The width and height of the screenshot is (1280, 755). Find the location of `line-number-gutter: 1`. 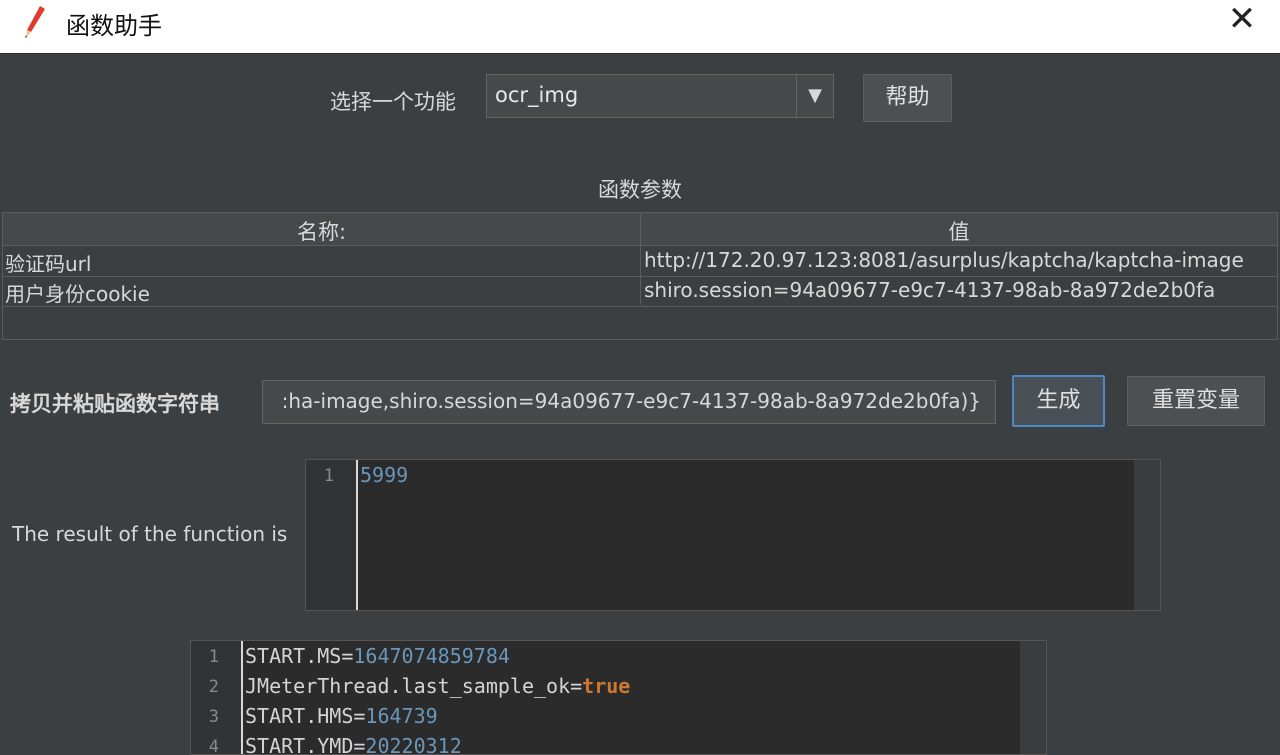

line-number-gutter: 1 is located at coordinates (332, 535).